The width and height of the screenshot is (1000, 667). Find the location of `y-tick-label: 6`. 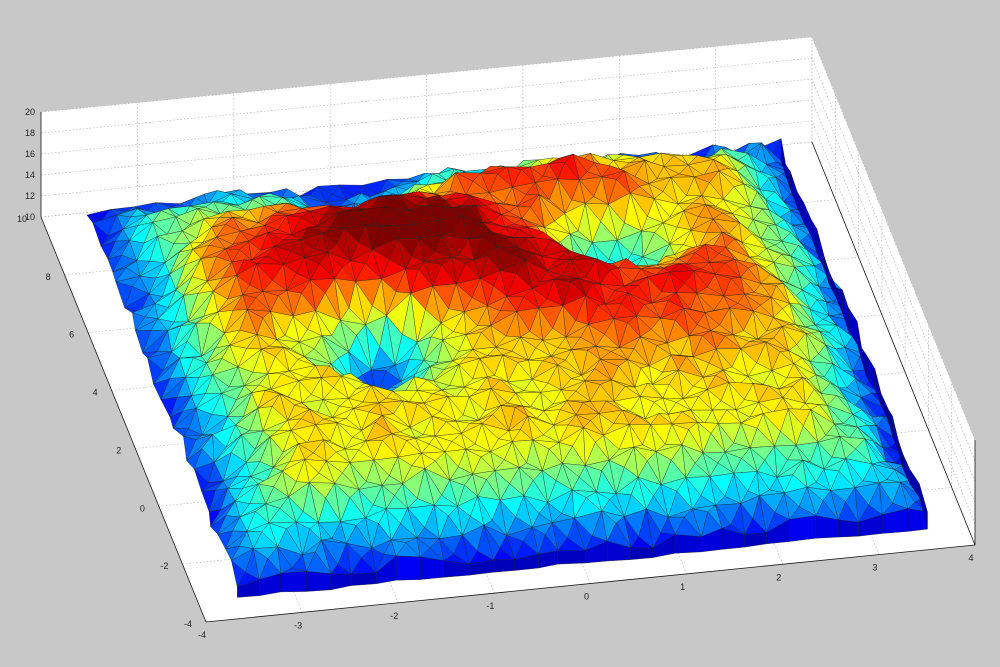

y-tick-label: 6 is located at coordinates (71, 335).